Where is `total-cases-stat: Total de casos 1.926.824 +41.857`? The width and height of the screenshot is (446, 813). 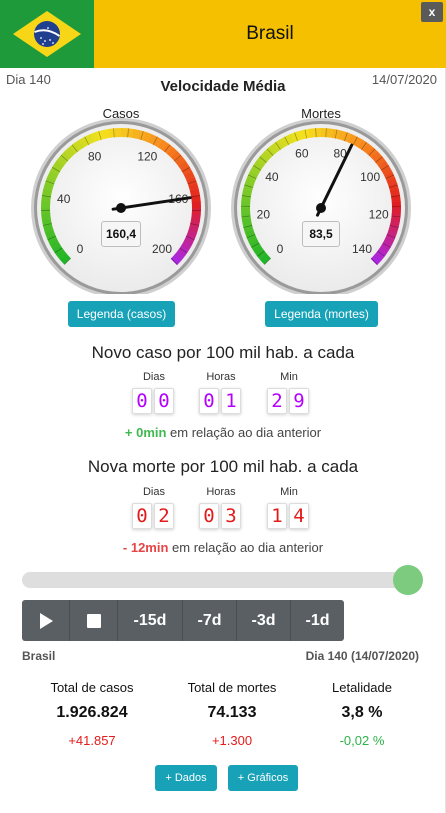
total-cases-stat: Total de casos 1.926.824 +41.857 is located at coordinates (92, 716).